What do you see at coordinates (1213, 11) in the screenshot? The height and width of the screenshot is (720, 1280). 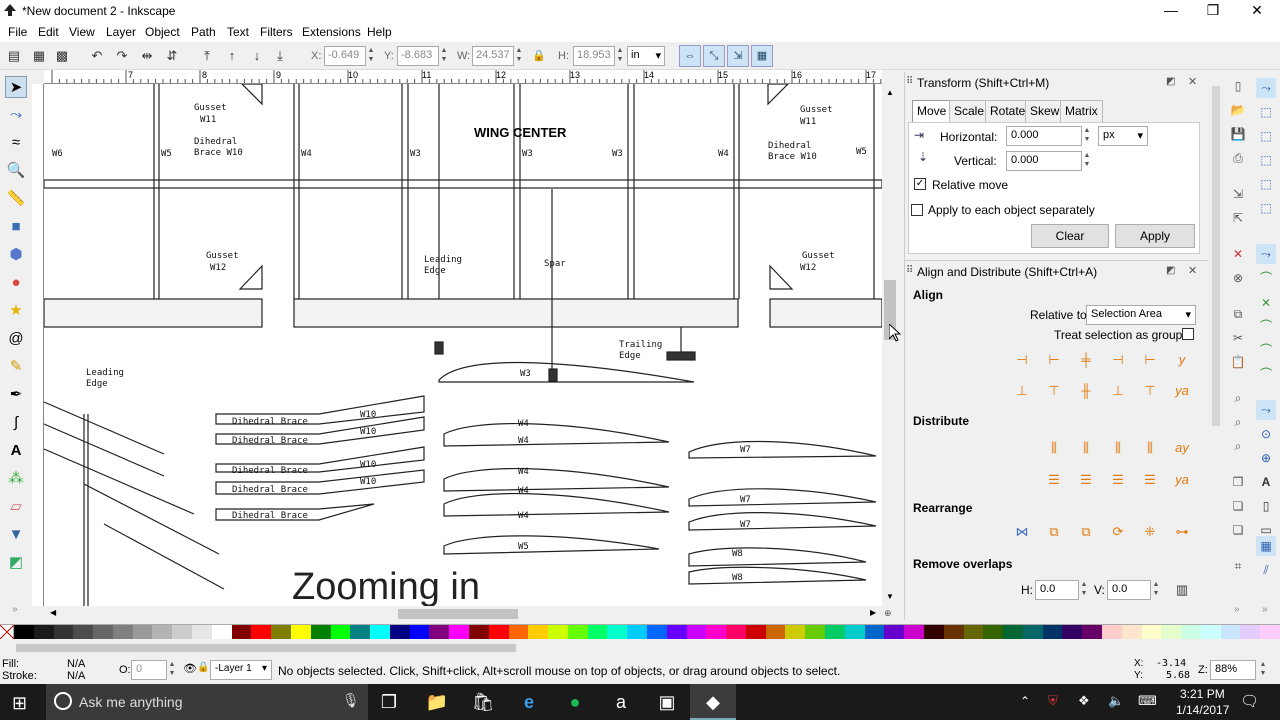 I see `maximize-button: ❐` at bounding box center [1213, 11].